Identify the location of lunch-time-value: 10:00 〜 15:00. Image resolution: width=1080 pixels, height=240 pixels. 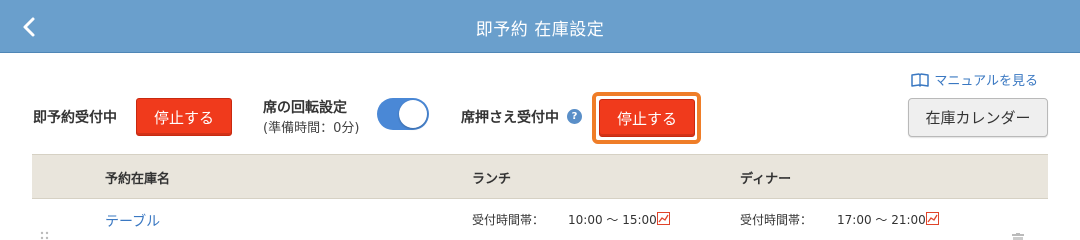
(612, 220).